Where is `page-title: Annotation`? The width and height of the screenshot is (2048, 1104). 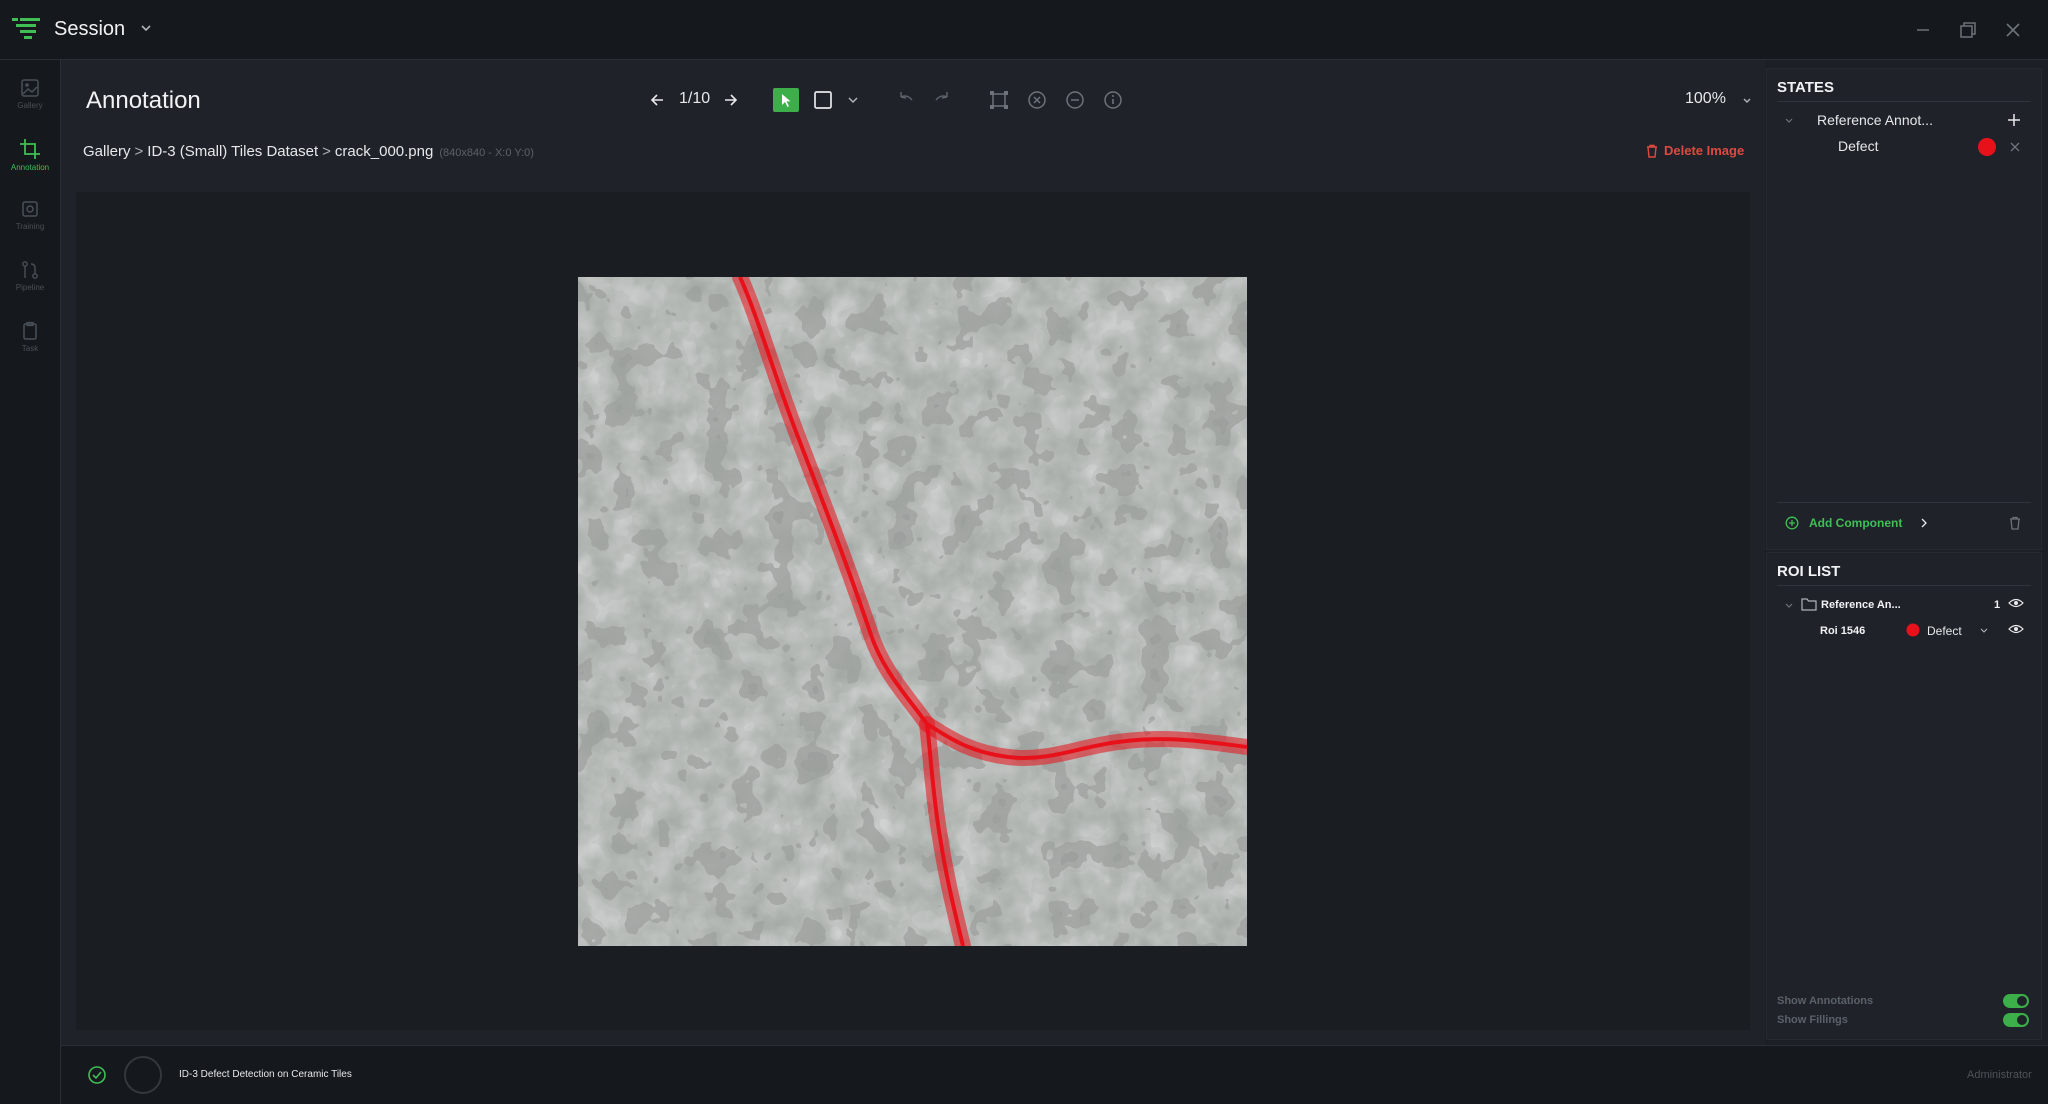 page-title: Annotation is located at coordinates (143, 100).